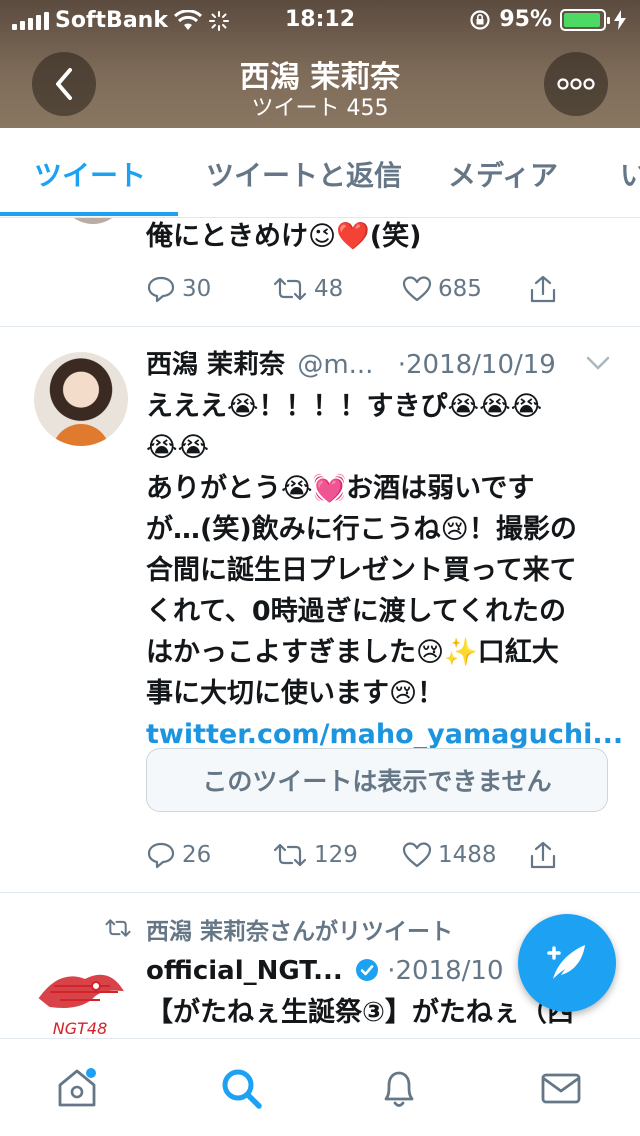 The width and height of the screenshot is (640, 1136). I want to click on bell-icon, so click(399, 1088).